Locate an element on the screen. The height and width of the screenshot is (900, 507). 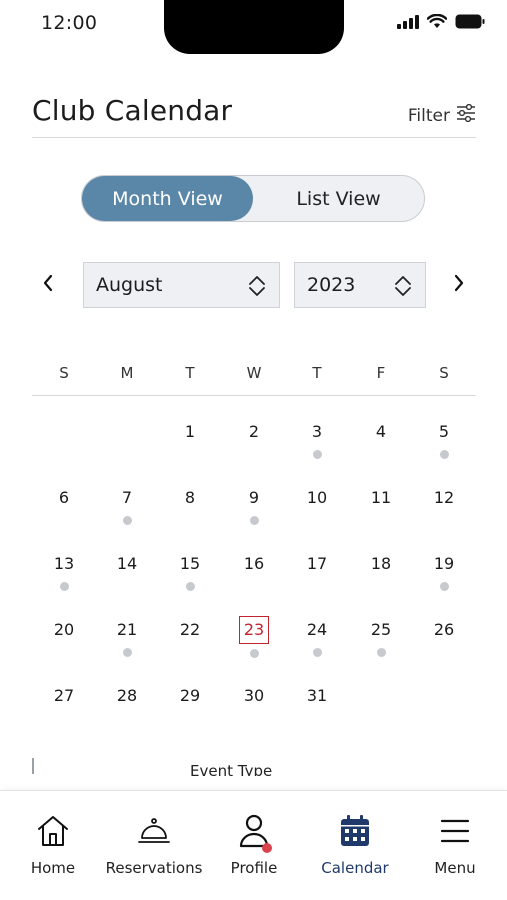
hamburger-menu-icon is located at coordinates (455, 833).